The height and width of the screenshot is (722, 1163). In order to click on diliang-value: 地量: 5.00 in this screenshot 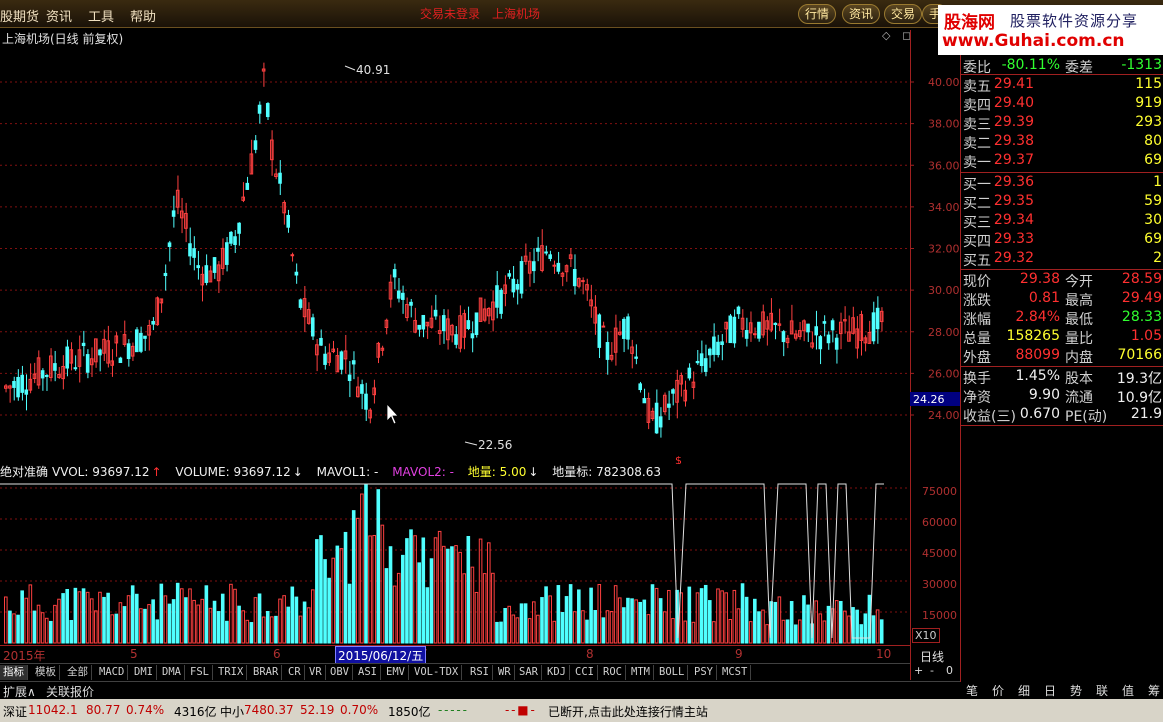, I will do `click(497, 472)`.